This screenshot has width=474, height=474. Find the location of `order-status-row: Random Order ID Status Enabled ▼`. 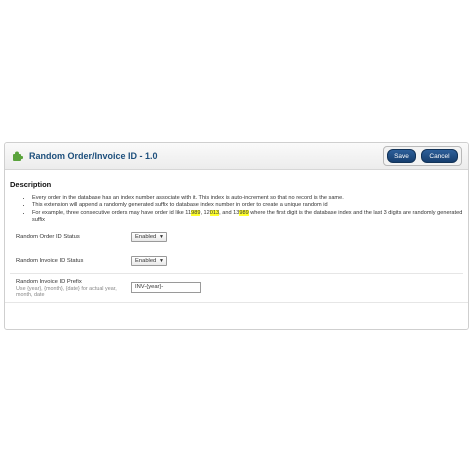

order-status-row: Random Order ID Status Enabled ▼ is located at coordinates (236, 237).